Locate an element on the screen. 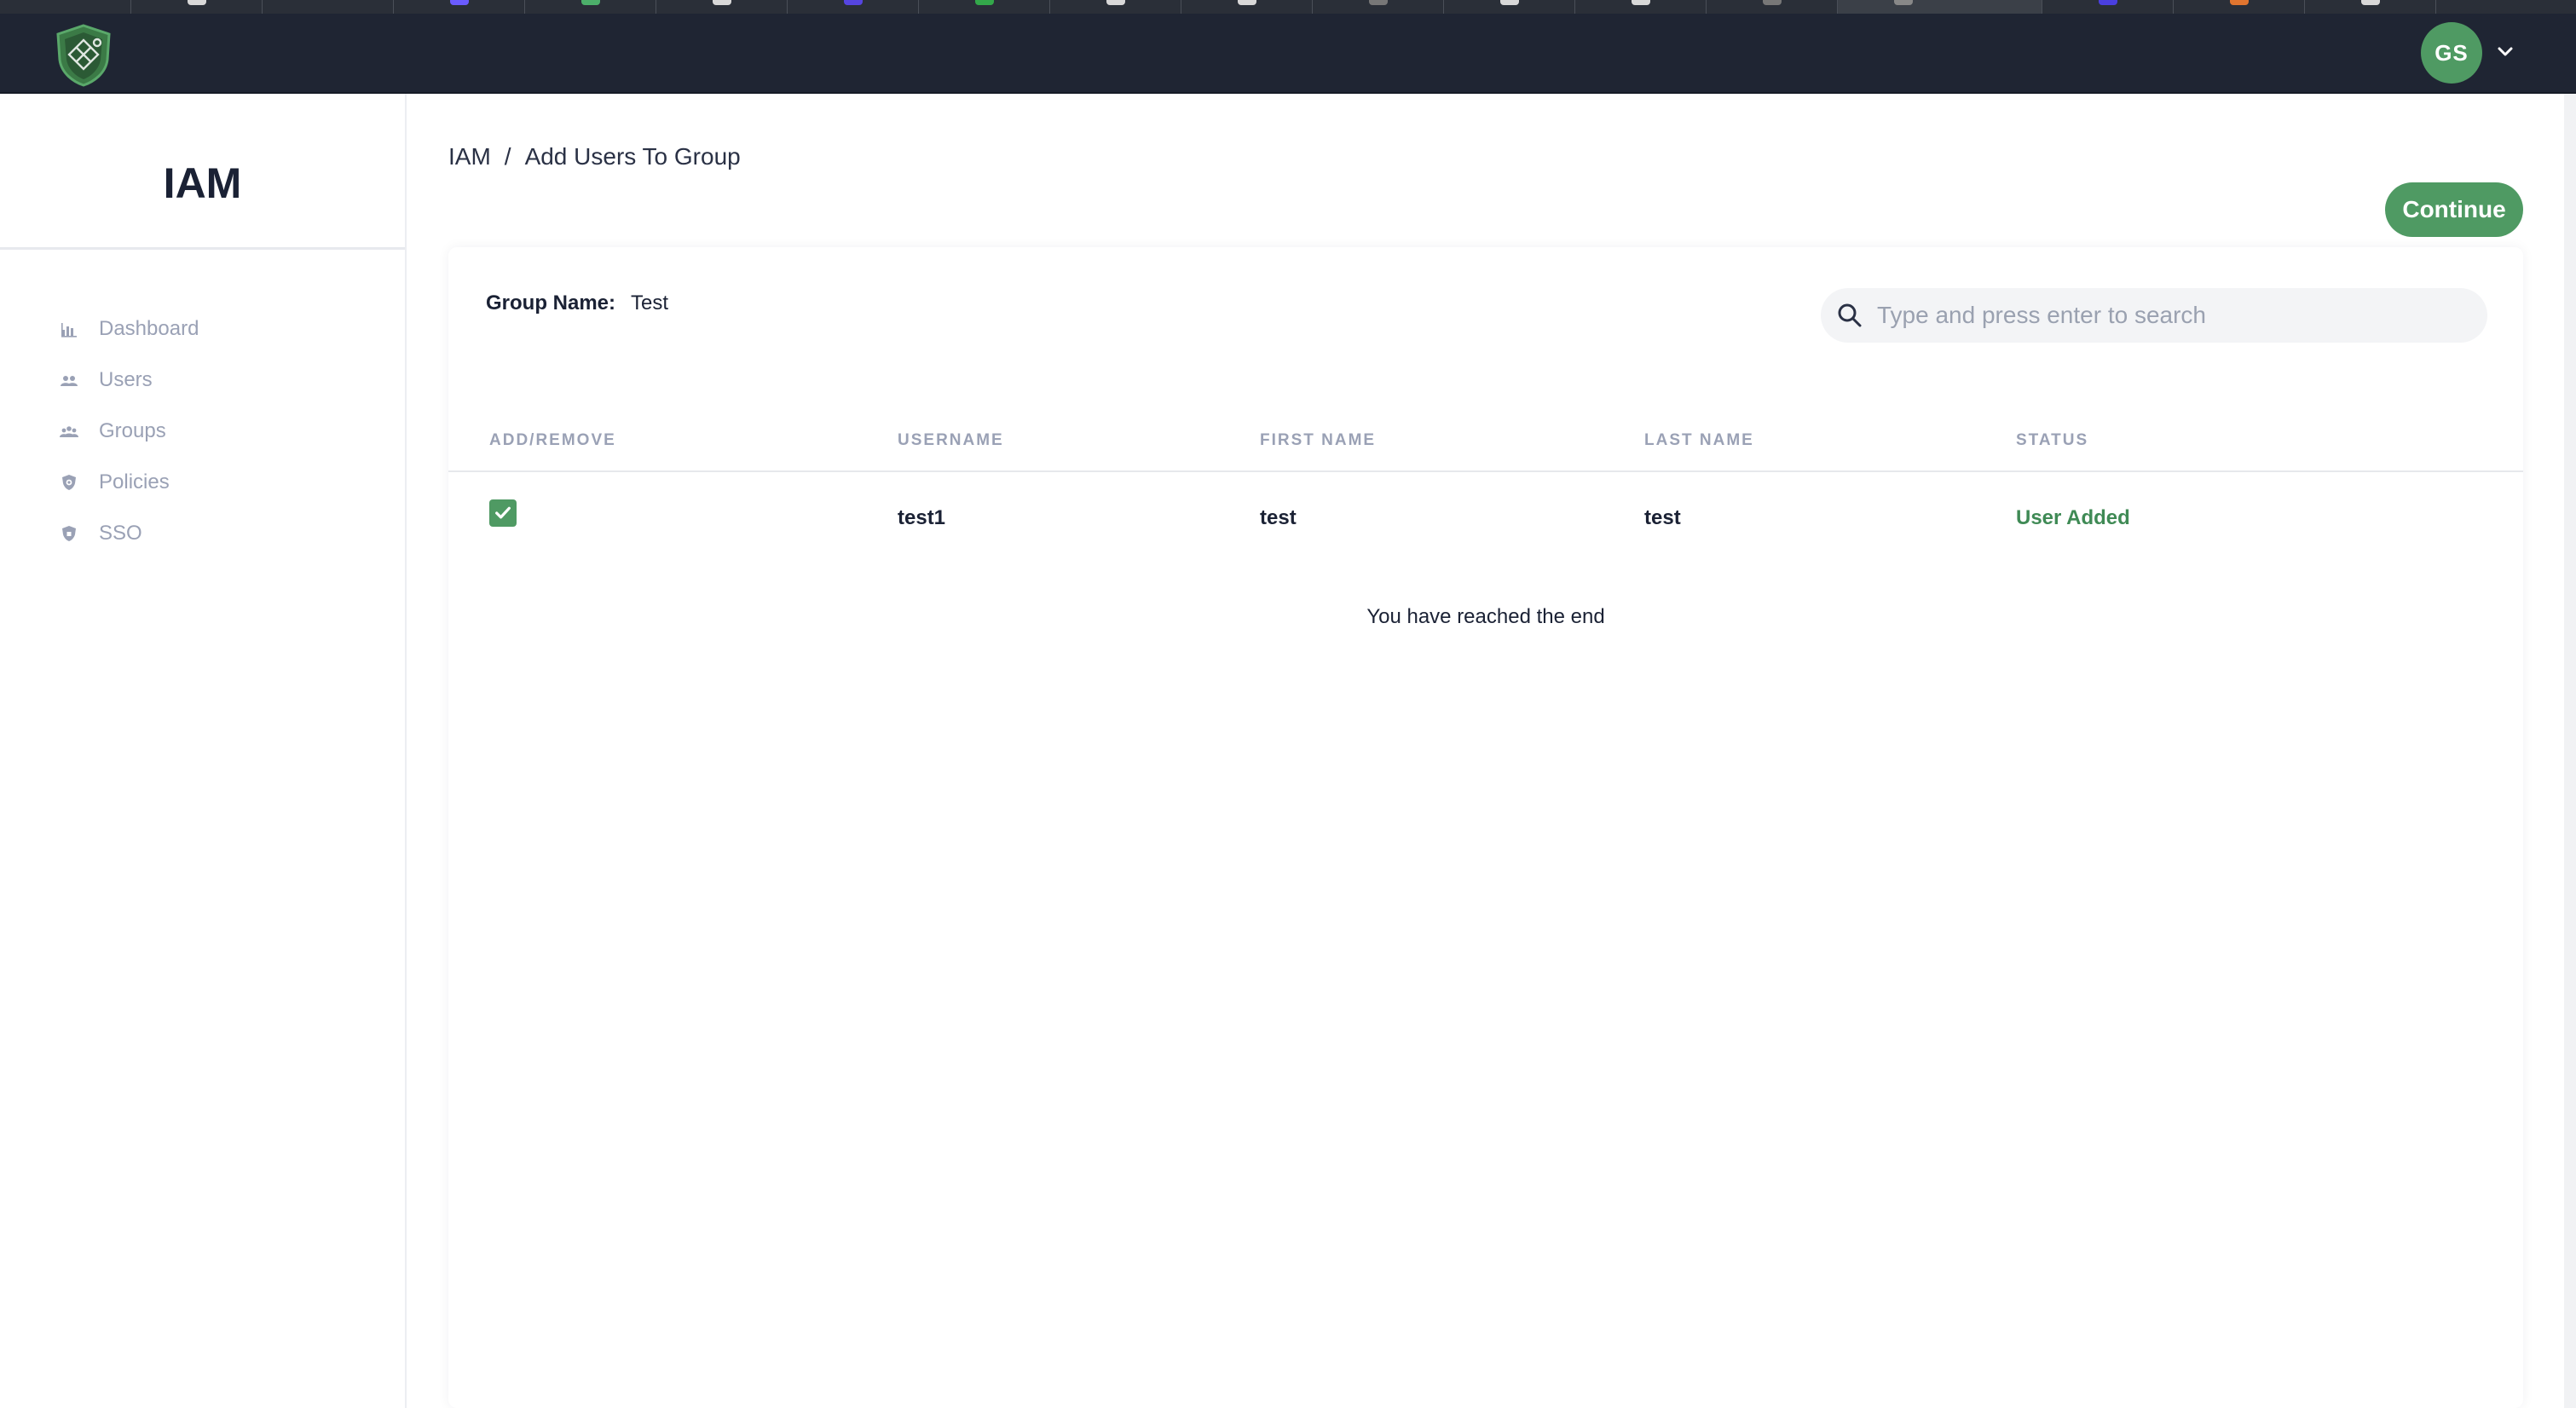 Image resolution: width=2576 pixels, height=1408 pixels. shield-icon is located at coordinates (69, 533).